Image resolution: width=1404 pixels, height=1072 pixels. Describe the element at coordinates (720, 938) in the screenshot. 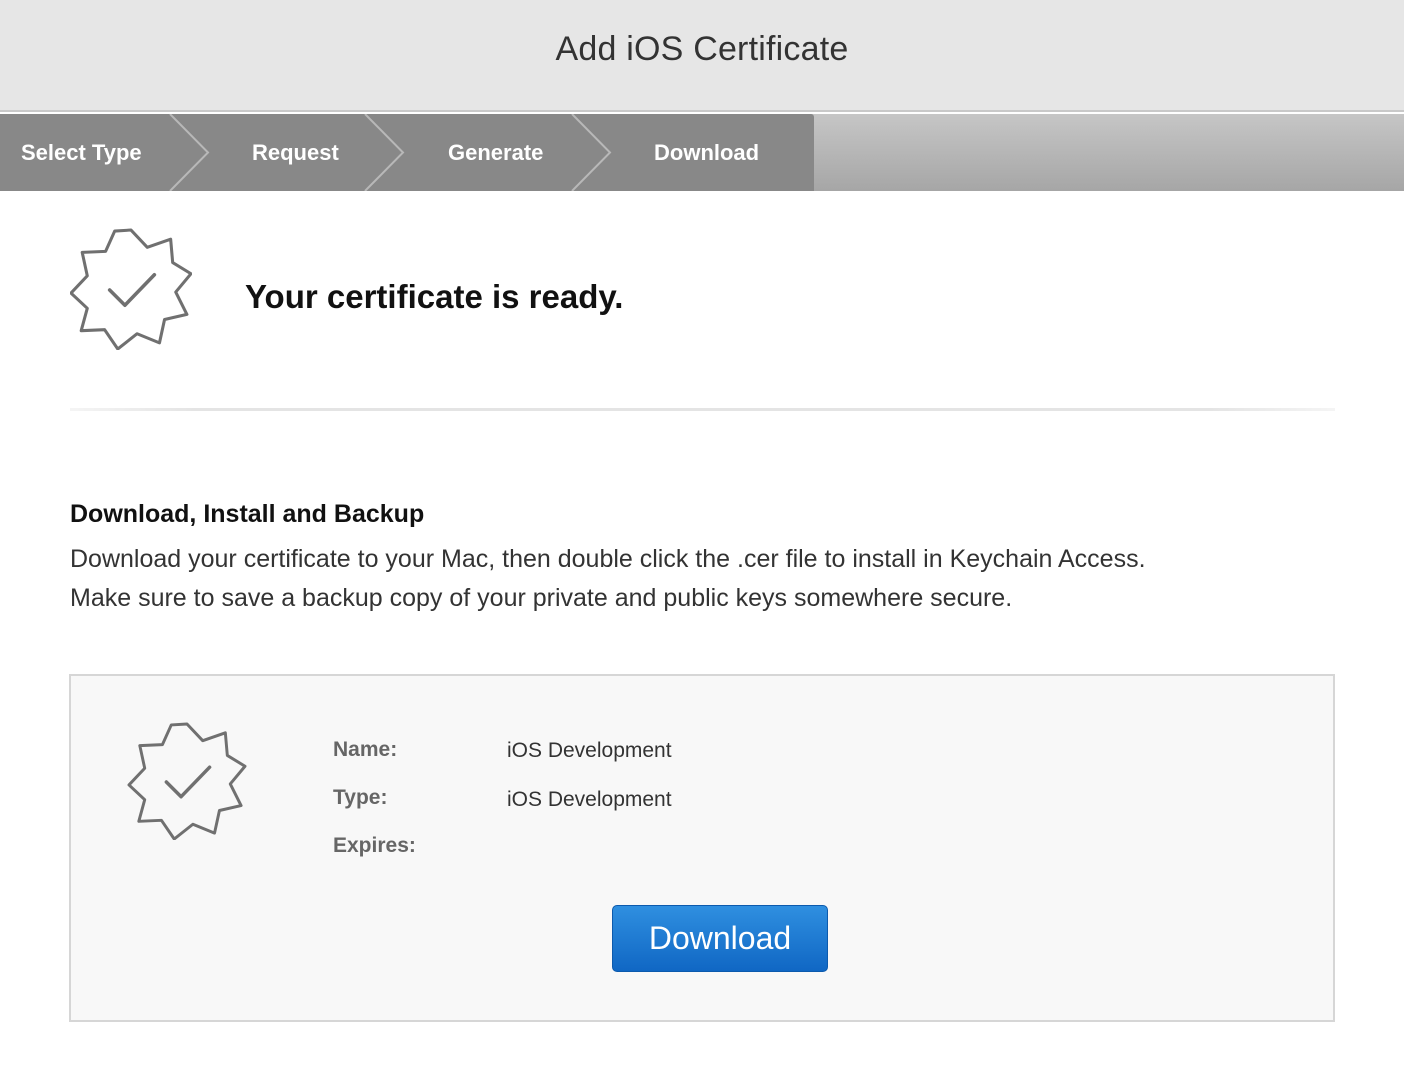

I see `download-button: Download` at that location.